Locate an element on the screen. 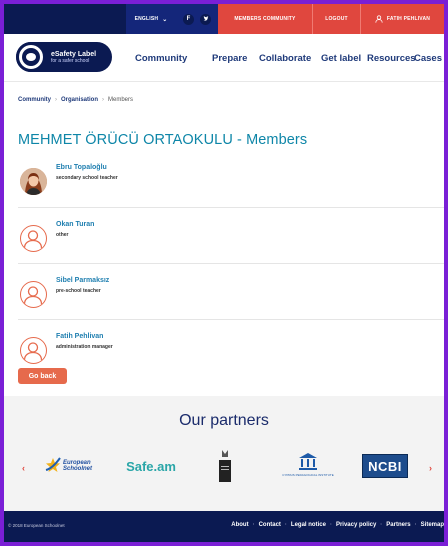 The image size is (448, 546). partner-logo-emblem is located at coordinates (225, 465).